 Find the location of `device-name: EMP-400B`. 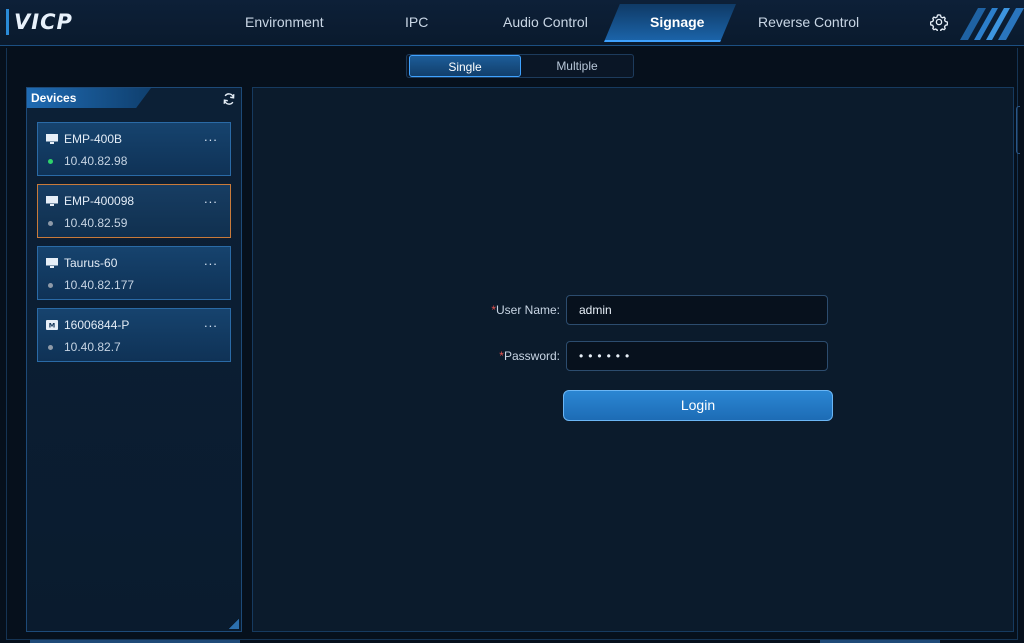

device-name: EMP-400B is located at coordinates (93, 139).